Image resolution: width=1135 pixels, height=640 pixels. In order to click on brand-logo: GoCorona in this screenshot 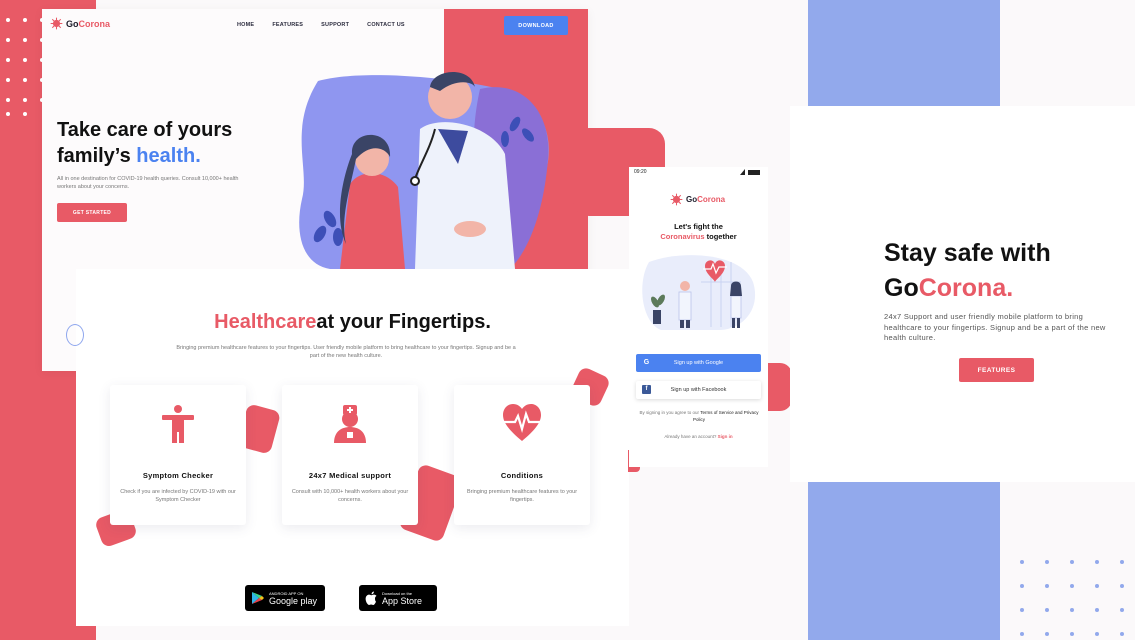, I will do `click(80, 23)`.